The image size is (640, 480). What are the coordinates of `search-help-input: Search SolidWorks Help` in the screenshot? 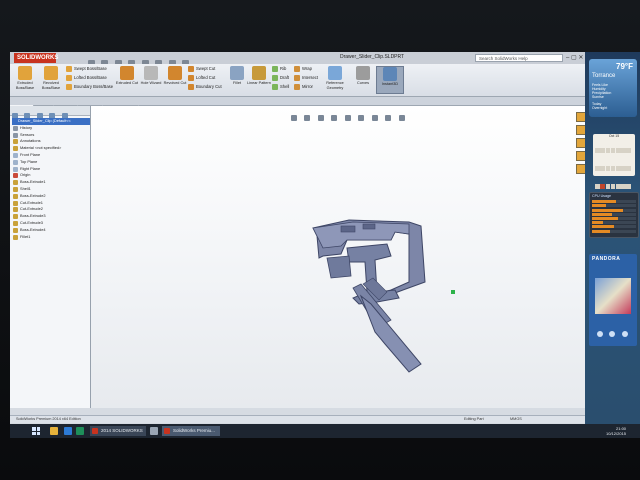 It's located at (519, 58).